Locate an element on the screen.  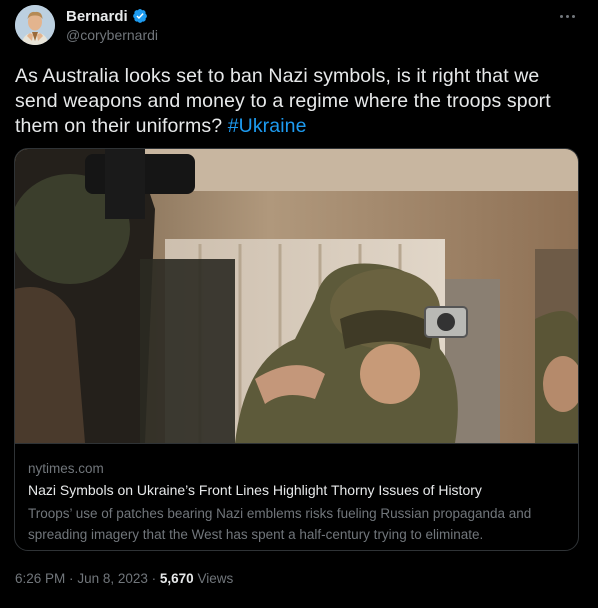
views-label: Views is located at coordinates (215, 578).